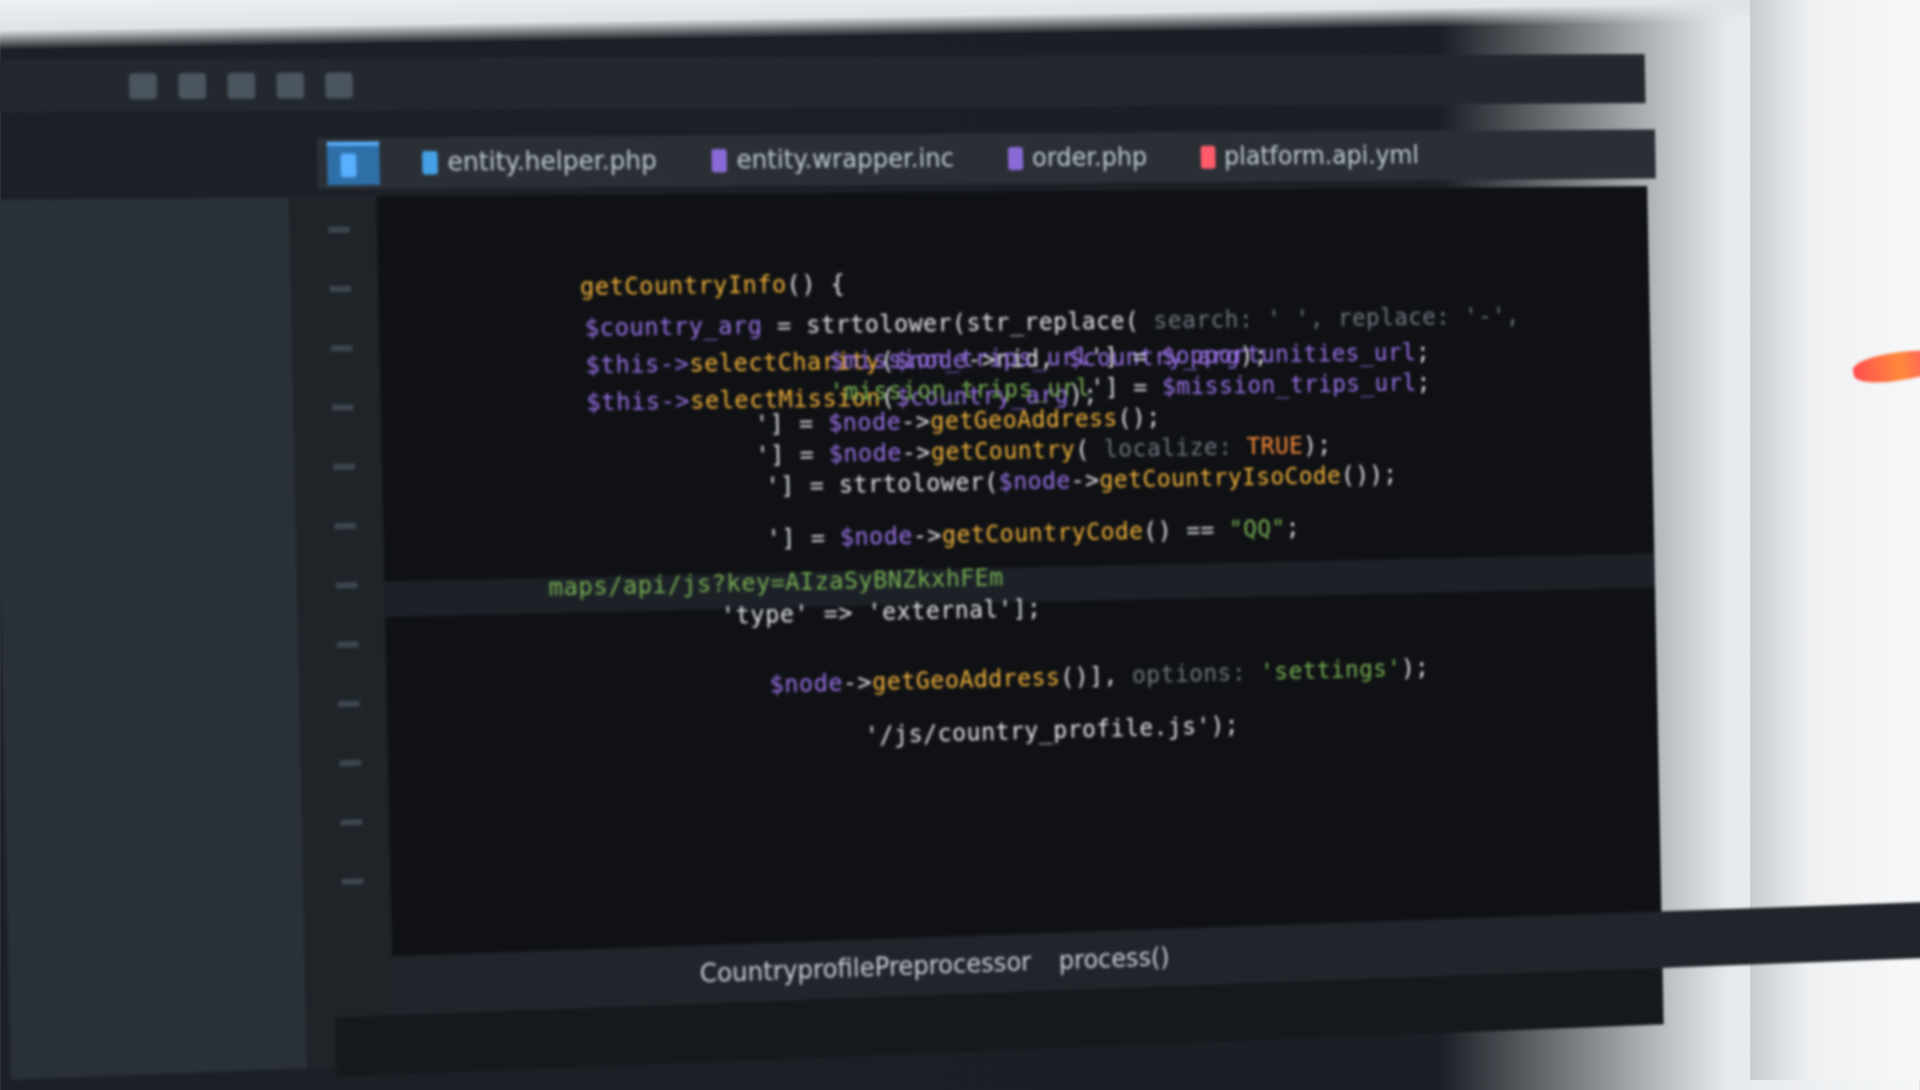 This screenshot has height=1090, width=1920. What do you see at coordinates (1089, 158) in the screenshot?
I see `tab-label: order.php` at bounding box center [1089, 158].